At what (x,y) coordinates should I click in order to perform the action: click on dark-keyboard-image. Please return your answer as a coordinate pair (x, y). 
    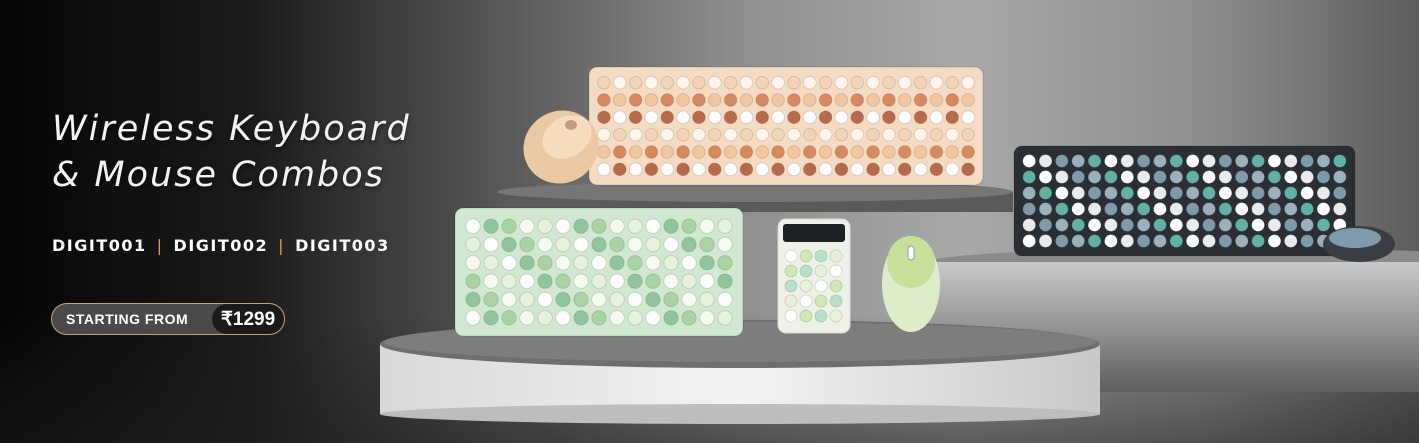
    Looking at the image, I should click on (1184, 201).